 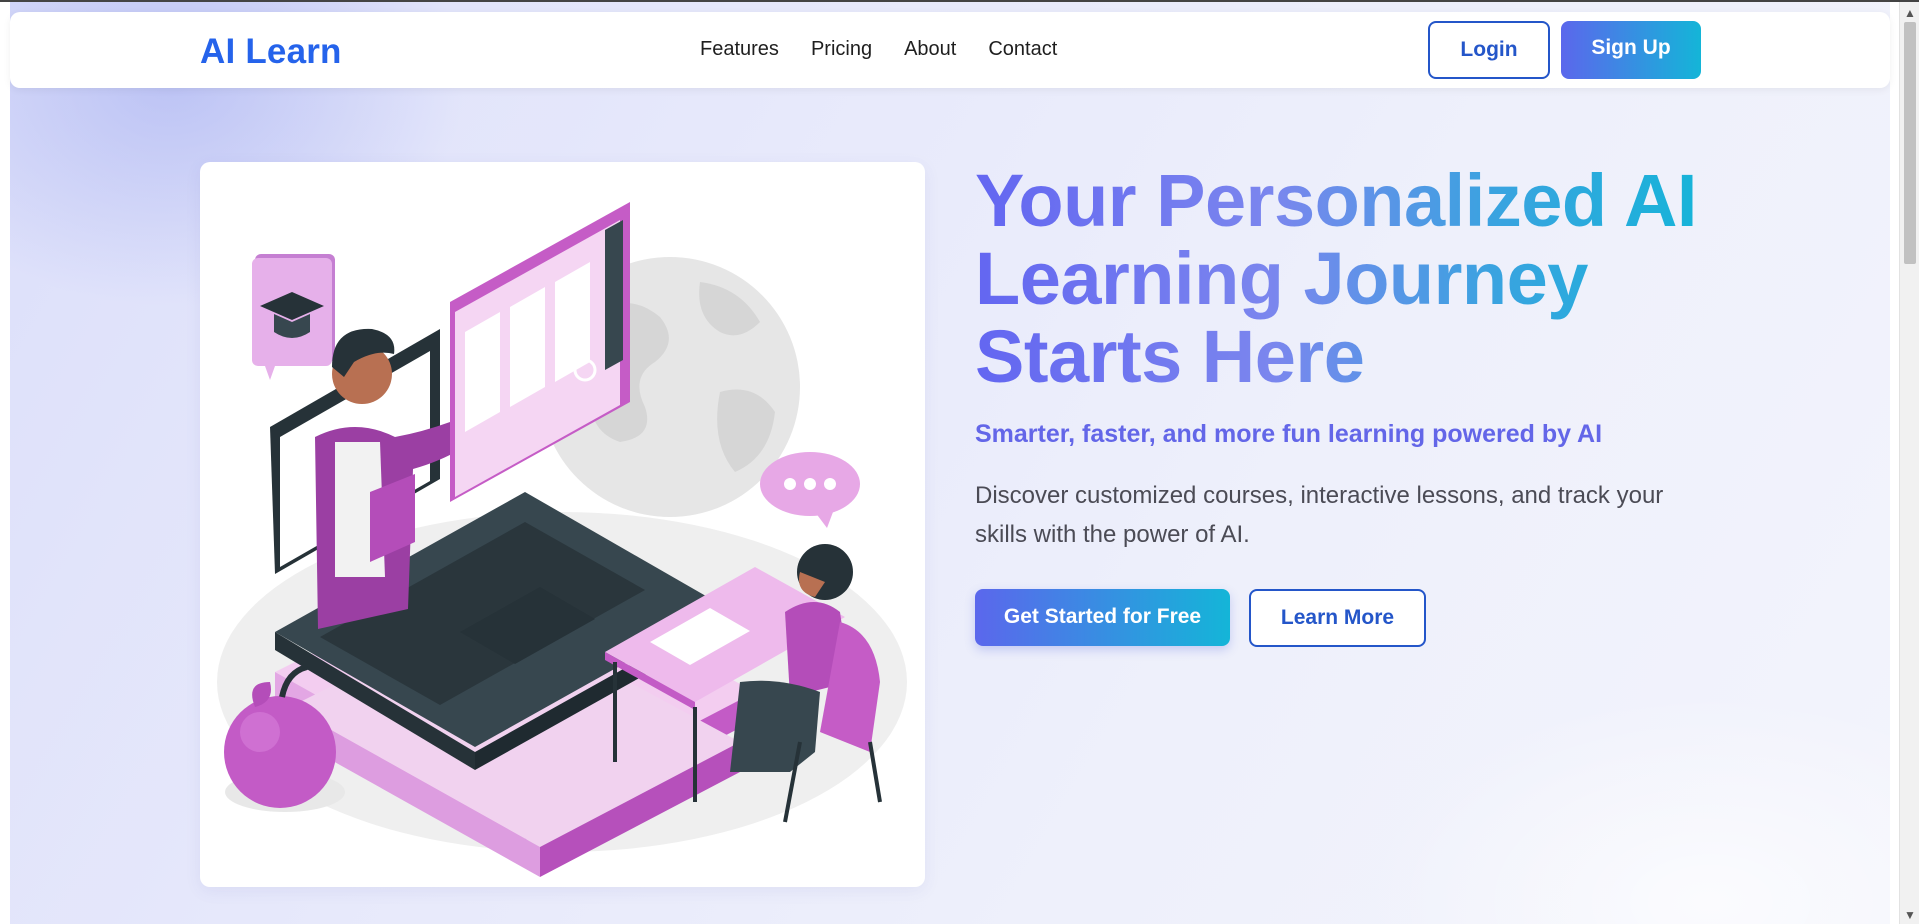 What do you see at coordinates (1102, 617) in the screenshot?
I see `get-started-button: Get Started for Free` at bounding box center [1102, 617].